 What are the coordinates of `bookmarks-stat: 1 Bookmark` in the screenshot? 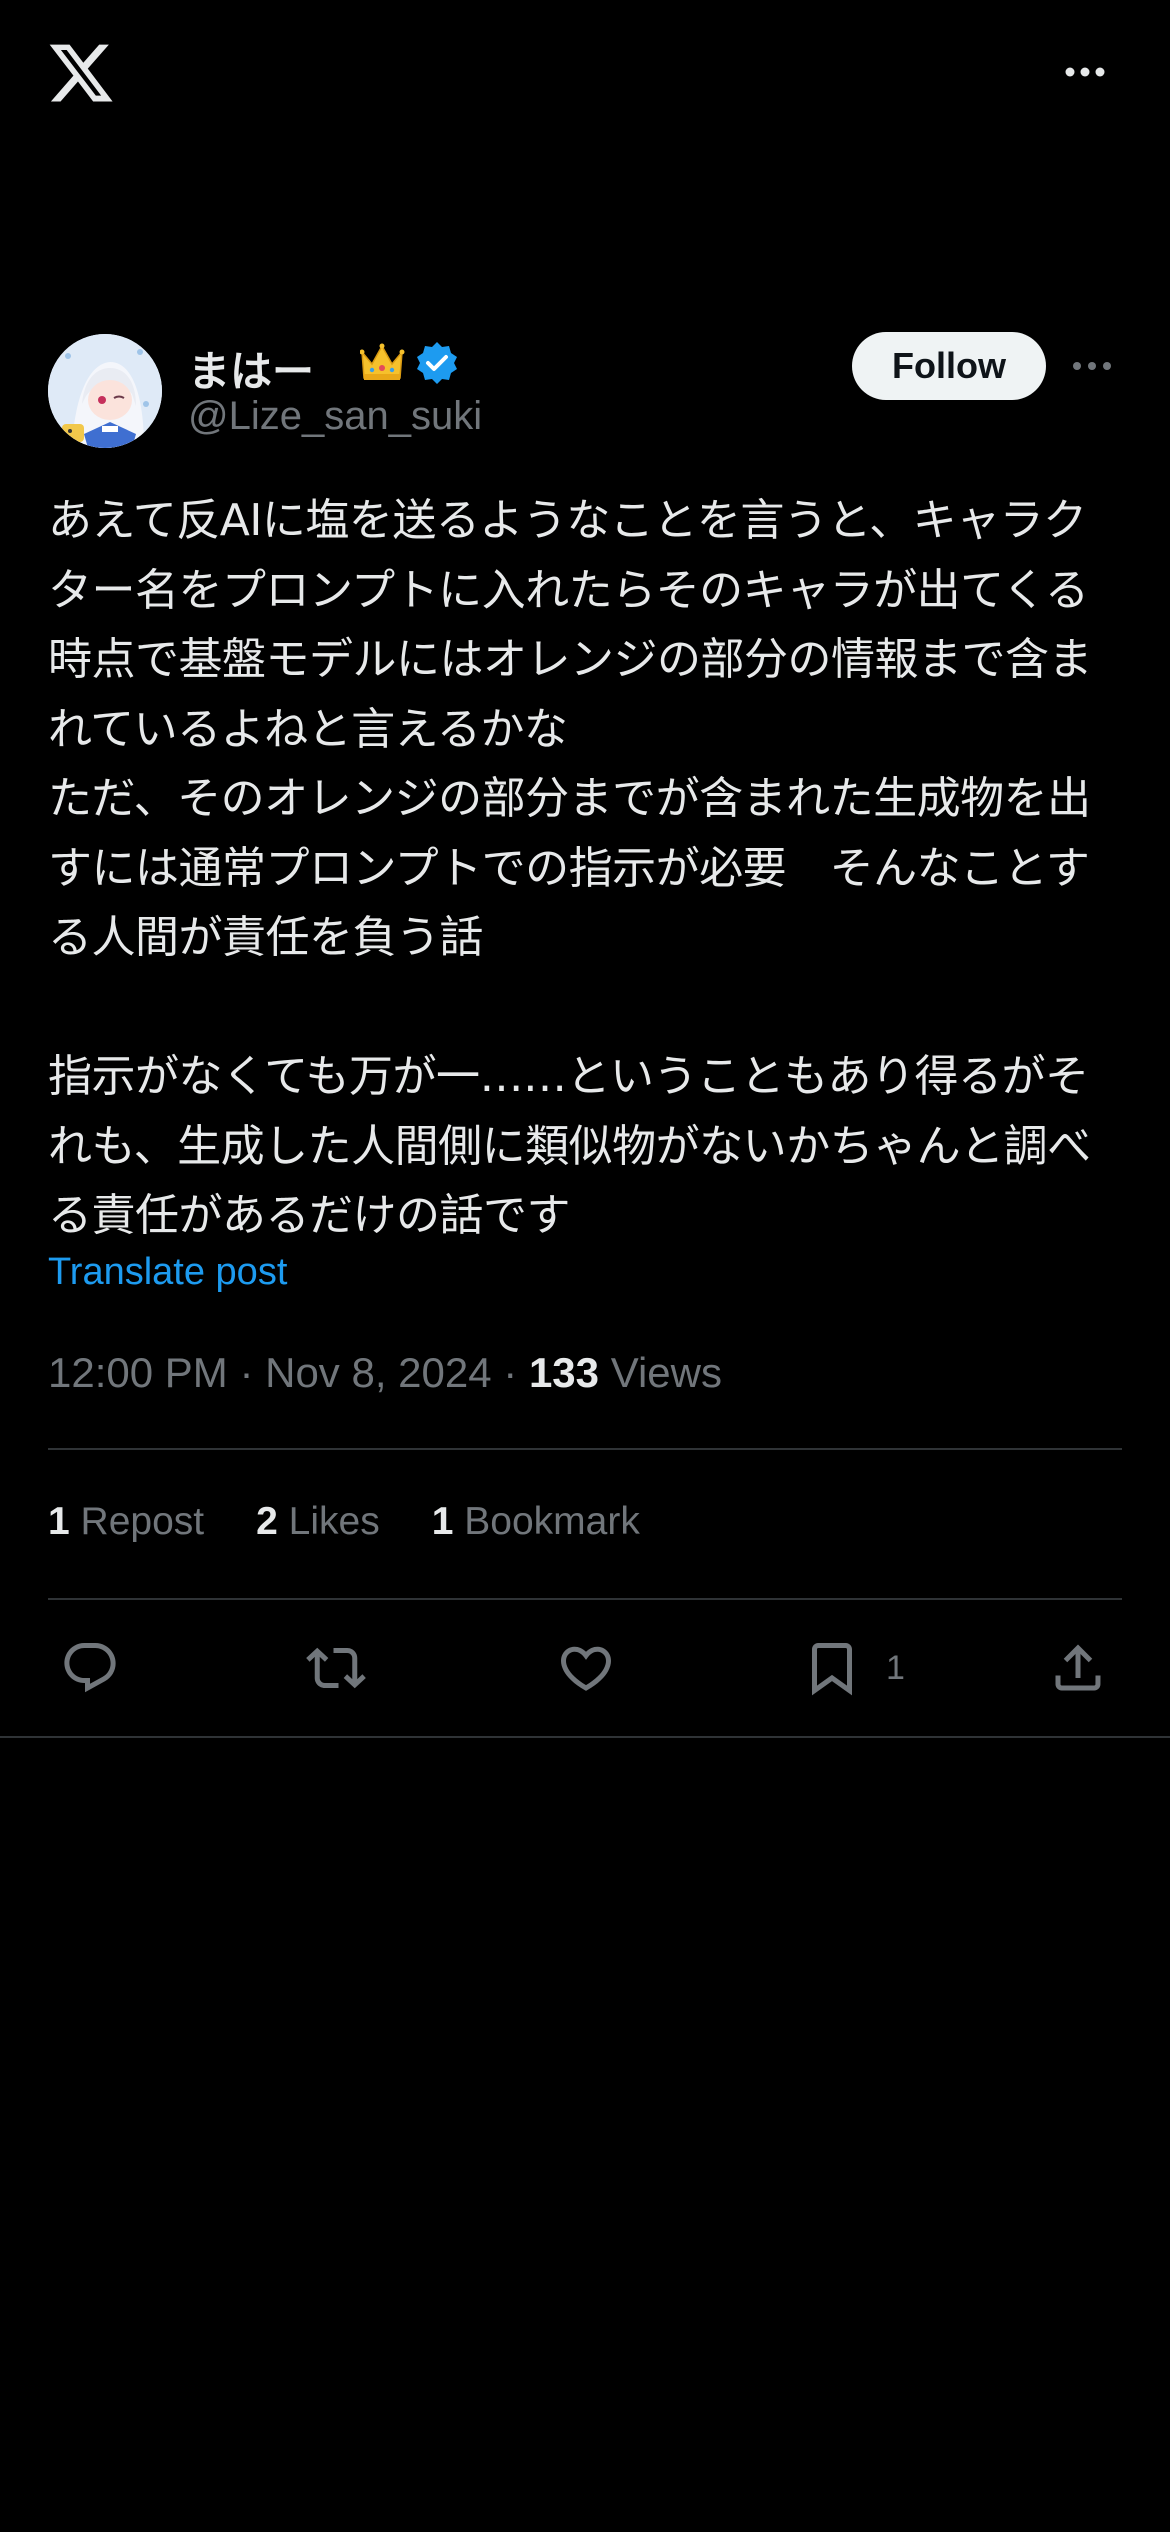 It's located at (536, 1521).